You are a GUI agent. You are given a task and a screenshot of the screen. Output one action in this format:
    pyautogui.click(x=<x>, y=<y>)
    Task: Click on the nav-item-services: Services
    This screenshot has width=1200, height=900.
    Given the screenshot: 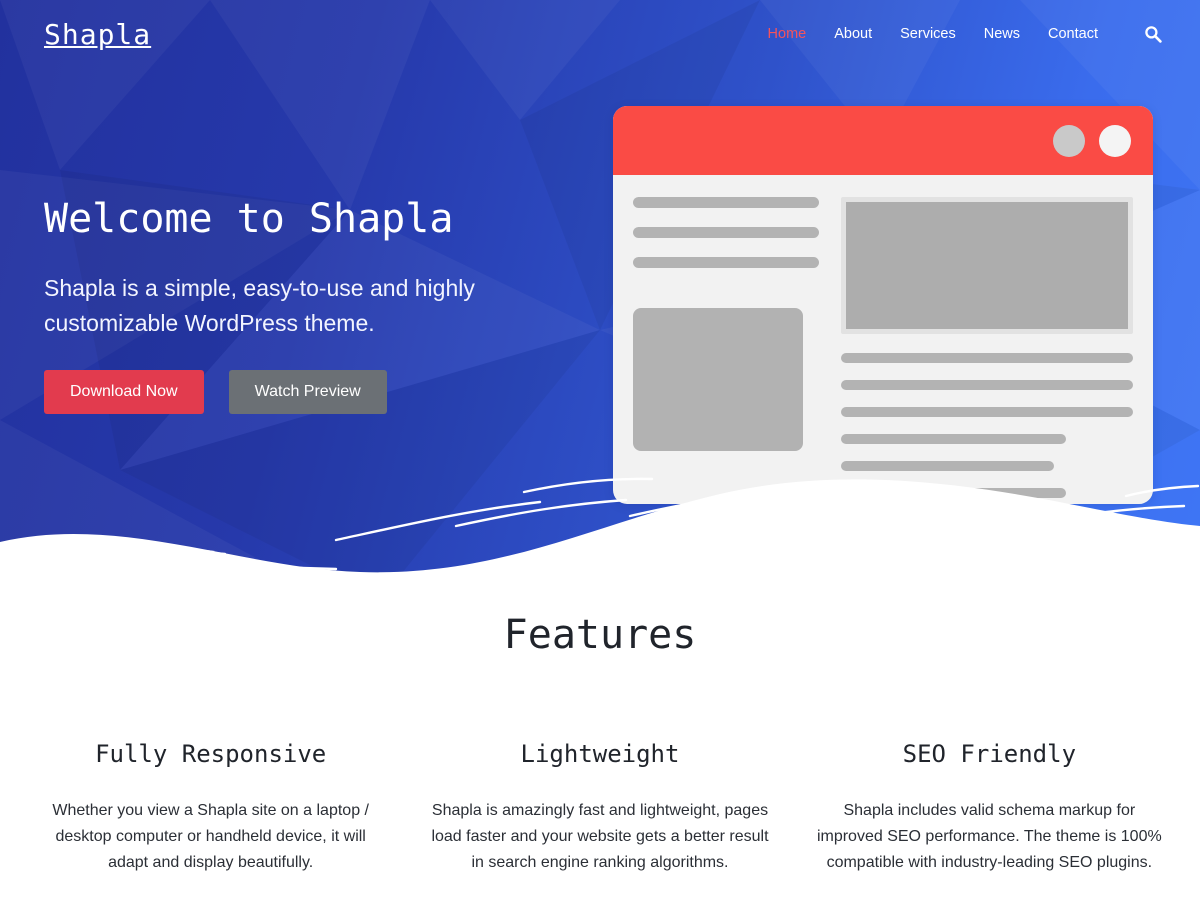 What is the action you would take?
    pyautogui.click(x=928, y=34)
    